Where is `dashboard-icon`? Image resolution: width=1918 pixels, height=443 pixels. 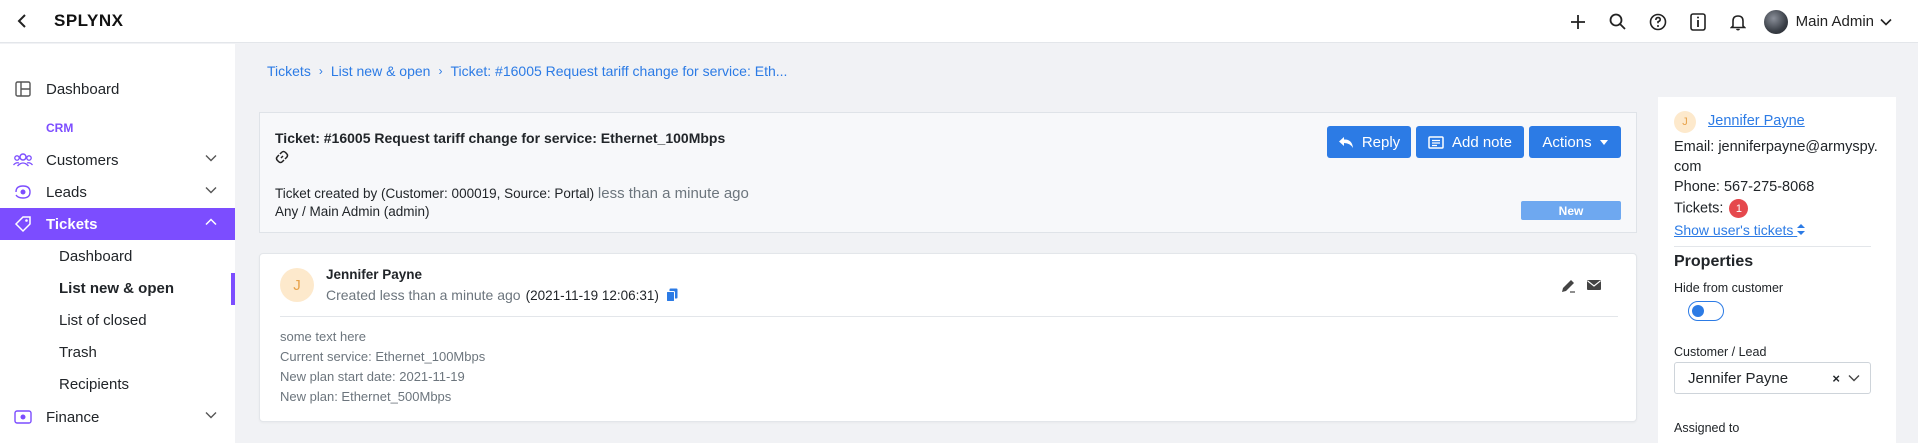 dashboard-icon is located at coordinates (23, 89).